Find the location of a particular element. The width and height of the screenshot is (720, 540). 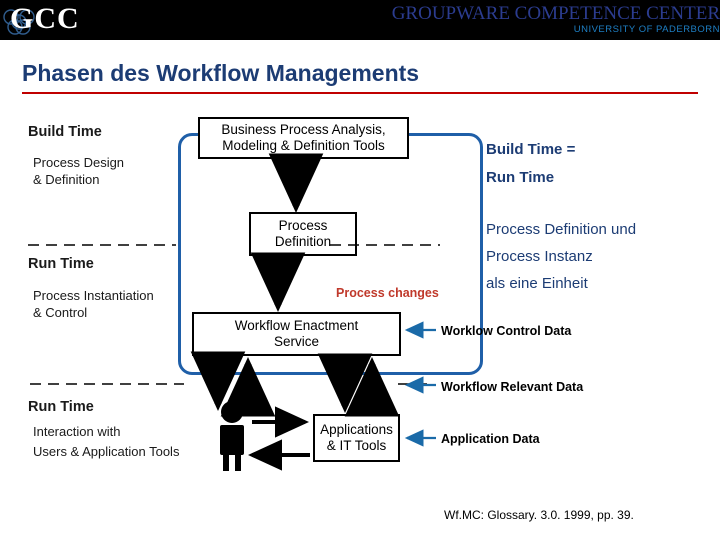

box-applications-line1: Applications is located at coordinates (356, 429).